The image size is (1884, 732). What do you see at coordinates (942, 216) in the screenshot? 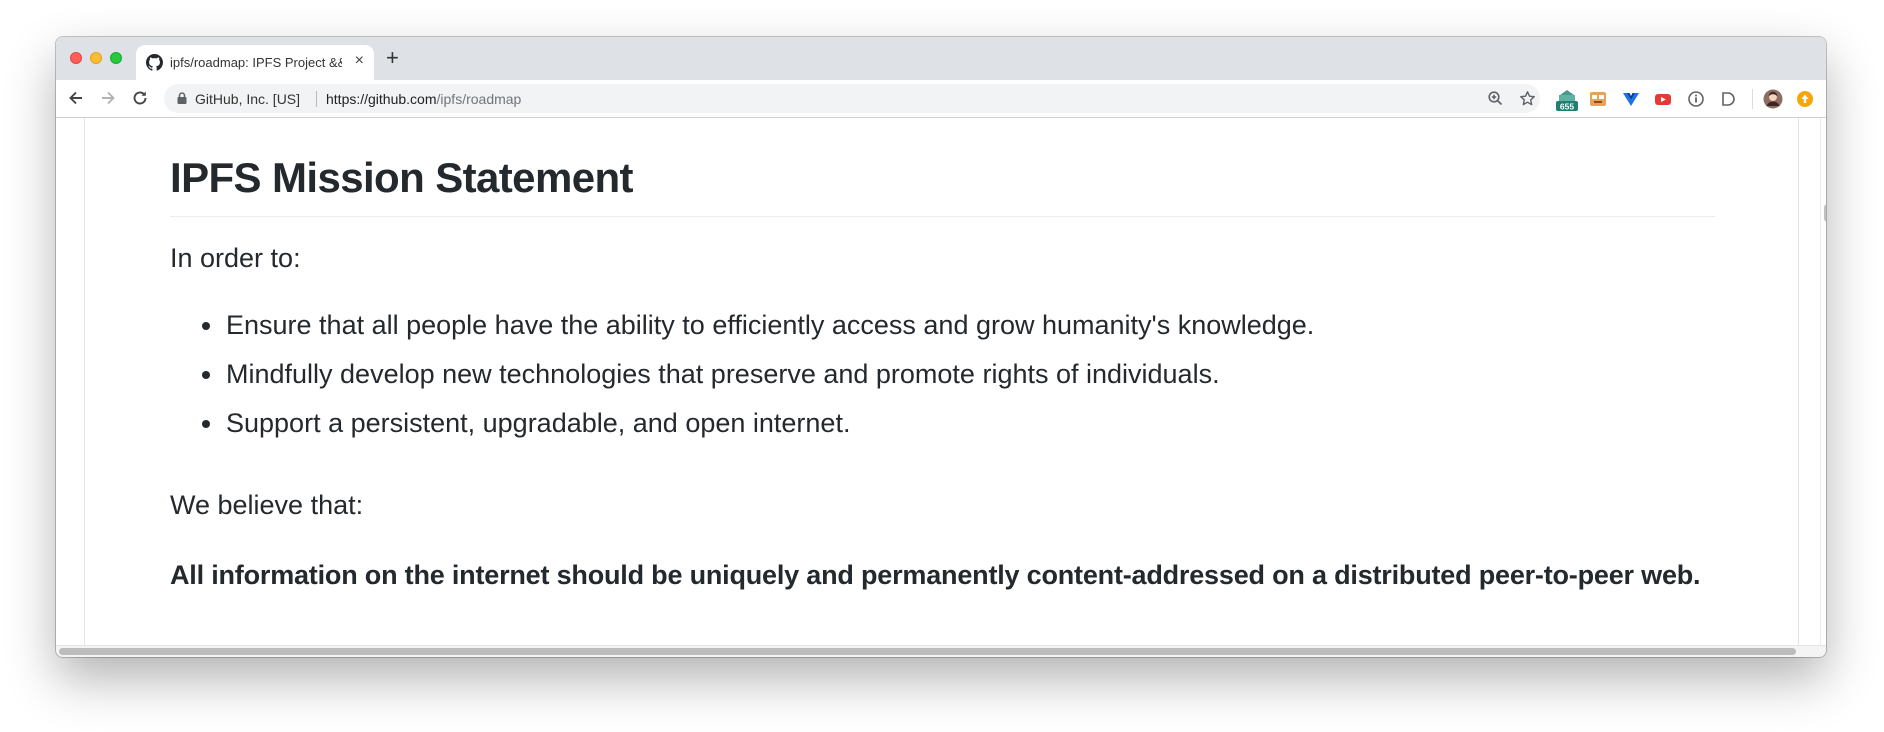
I see `heading-divider` at bounding box center [942, 216].